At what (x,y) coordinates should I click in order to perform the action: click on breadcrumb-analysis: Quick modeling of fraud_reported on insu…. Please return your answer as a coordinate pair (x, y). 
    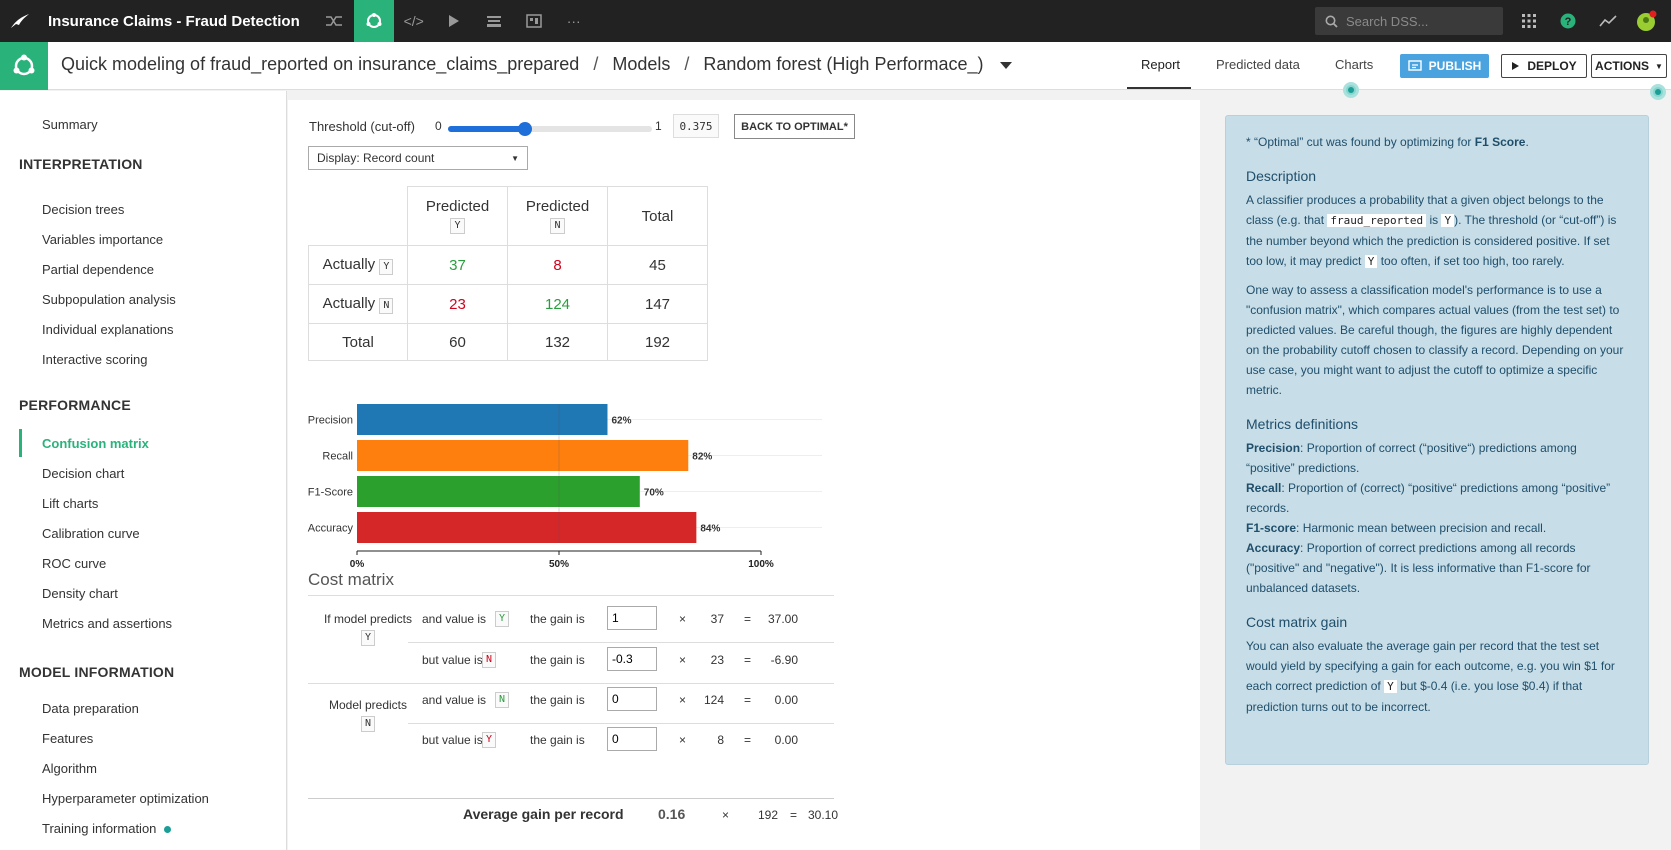
    Looking at the image, I should click on (320, 64).